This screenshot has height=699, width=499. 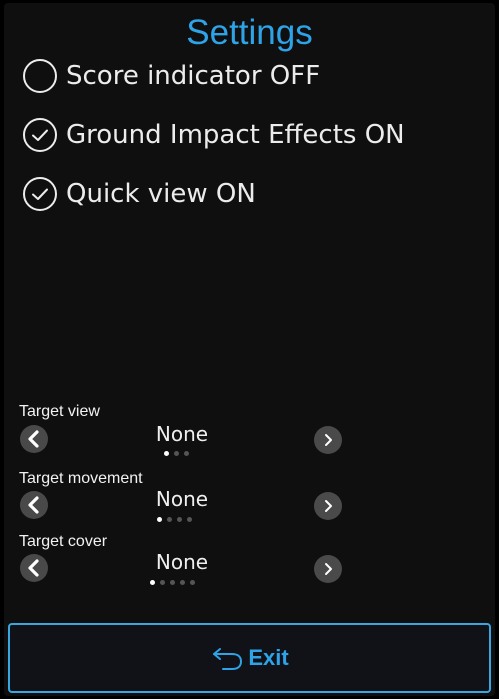 I want to click on toggle-label: Score indicator OFF, so click(x=193, y=76).